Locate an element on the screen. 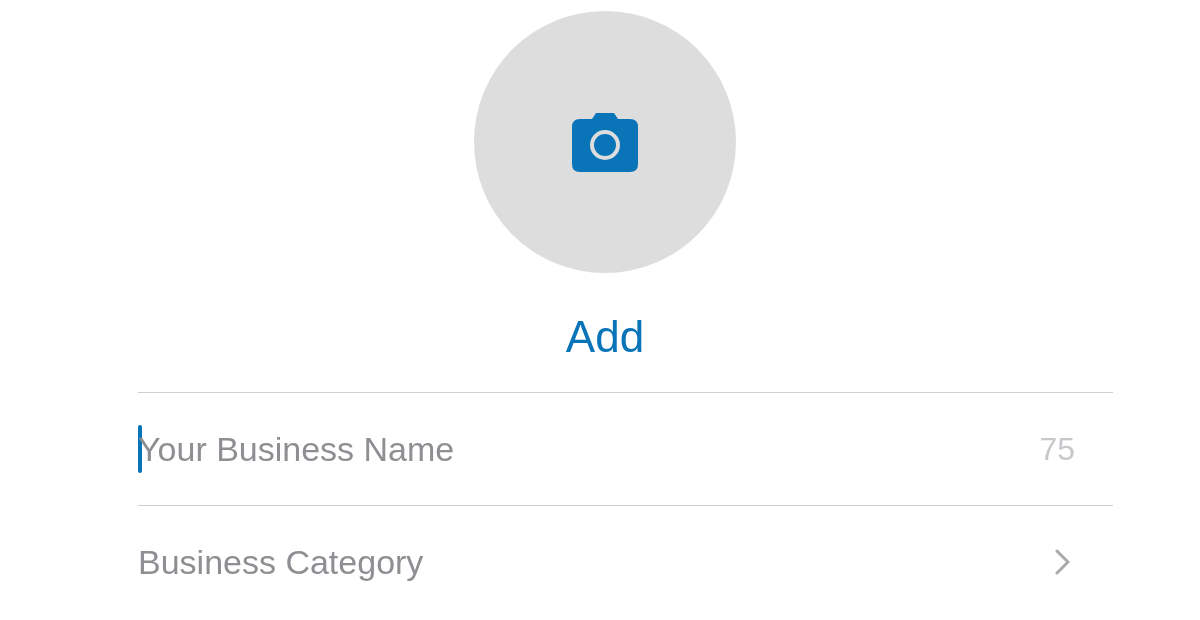 The height and width of the screenshot is (620, 1200). character-counter: 75 is located at coordinates (1057, 449).